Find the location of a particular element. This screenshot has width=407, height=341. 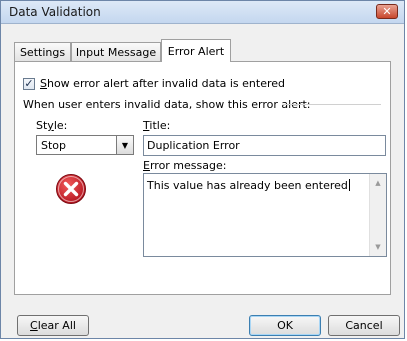

error-message-textarea: This value has already been entered ▲ ▼ is located at coordinates (265, 215).